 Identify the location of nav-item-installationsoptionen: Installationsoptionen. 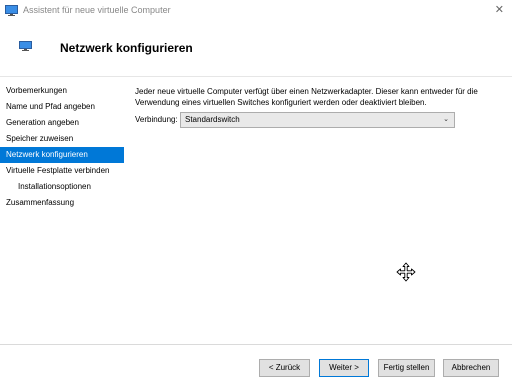
(62, 187).